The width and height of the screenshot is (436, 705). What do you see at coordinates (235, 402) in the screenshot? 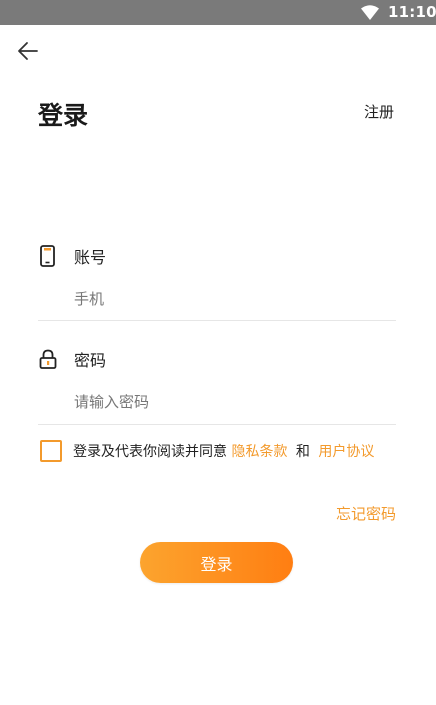
I see `password-input` at bounding box center [235, 402].